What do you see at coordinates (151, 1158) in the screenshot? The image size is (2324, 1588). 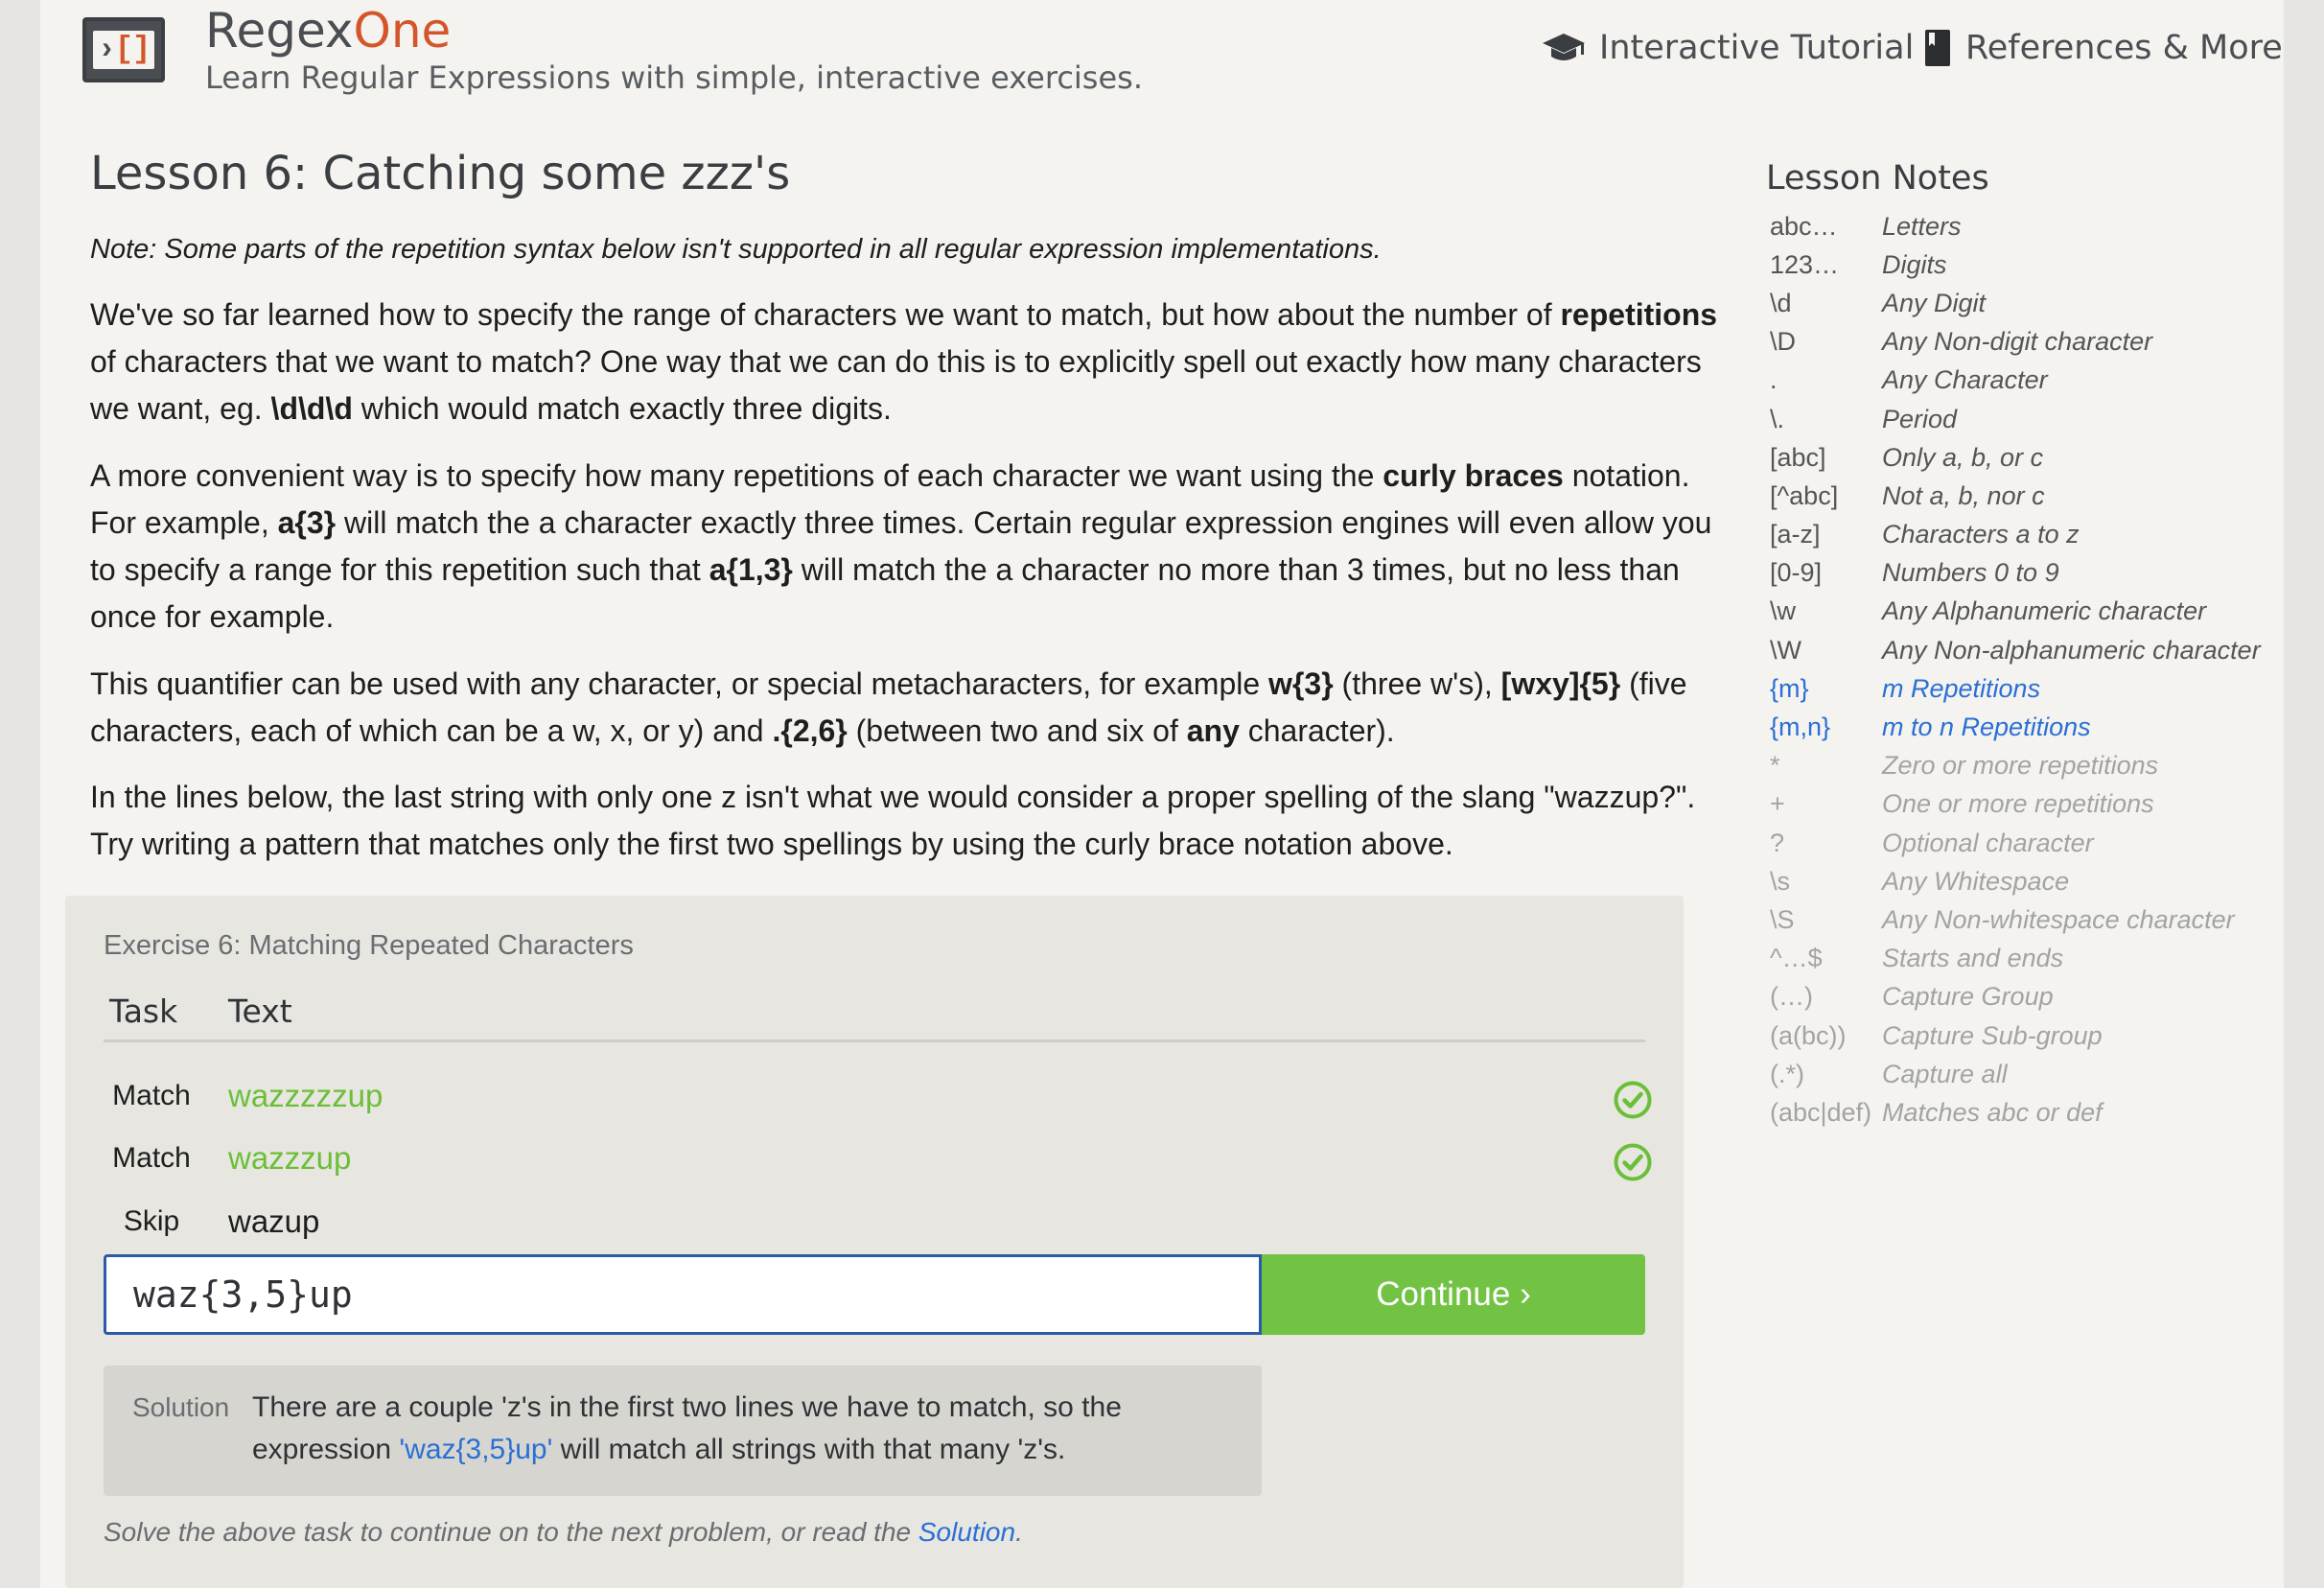 I see `row-2-task: Match` at bounding box center [151, 1158].